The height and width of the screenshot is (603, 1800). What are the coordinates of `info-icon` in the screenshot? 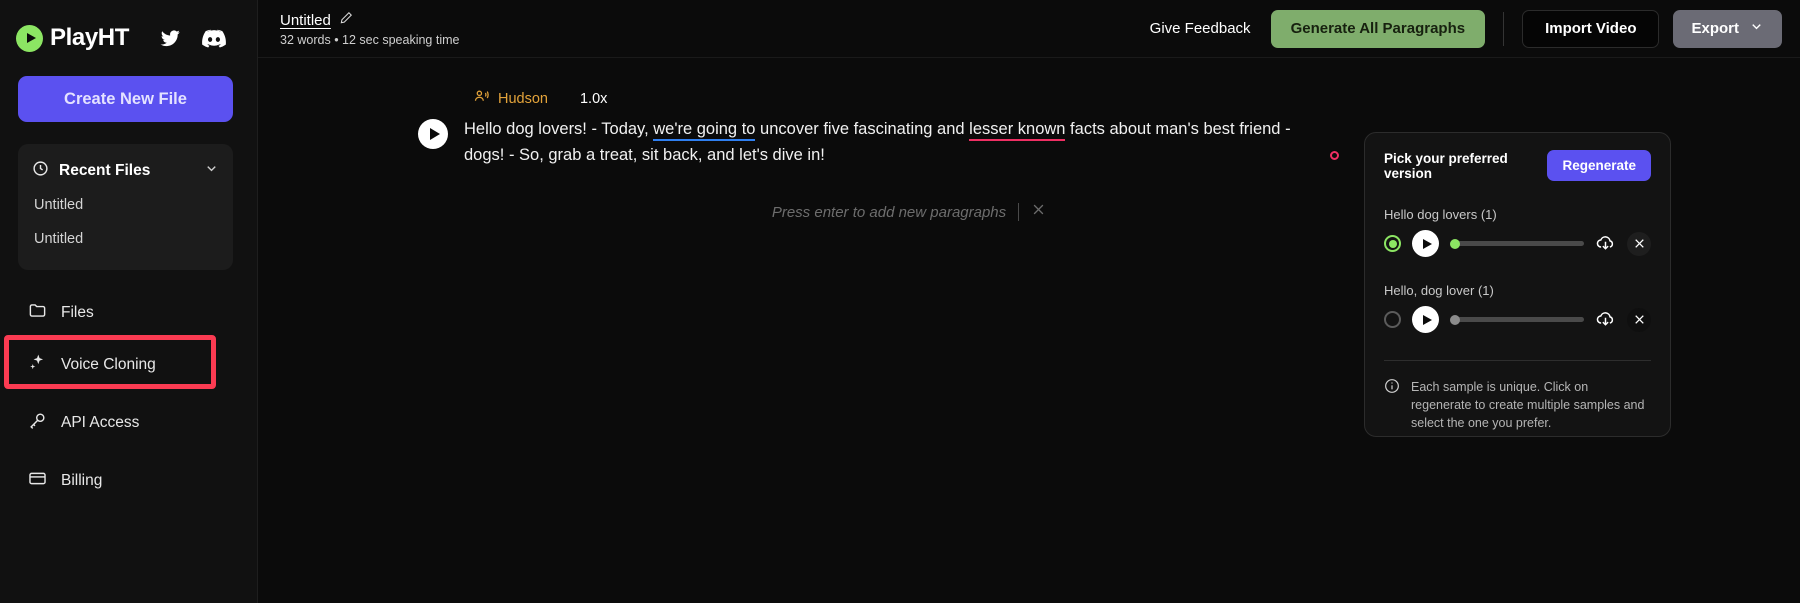 It's located at (1392, 405).